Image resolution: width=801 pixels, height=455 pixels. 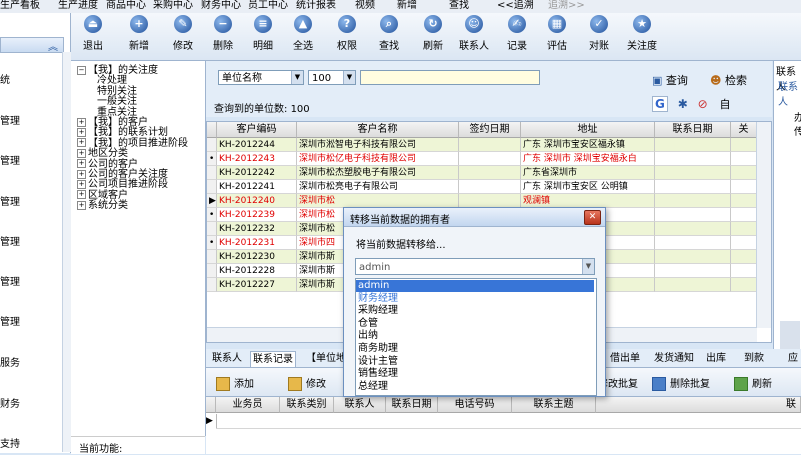 I want to click on tree-node: + 公司的客户, so click(x=107, y=164).